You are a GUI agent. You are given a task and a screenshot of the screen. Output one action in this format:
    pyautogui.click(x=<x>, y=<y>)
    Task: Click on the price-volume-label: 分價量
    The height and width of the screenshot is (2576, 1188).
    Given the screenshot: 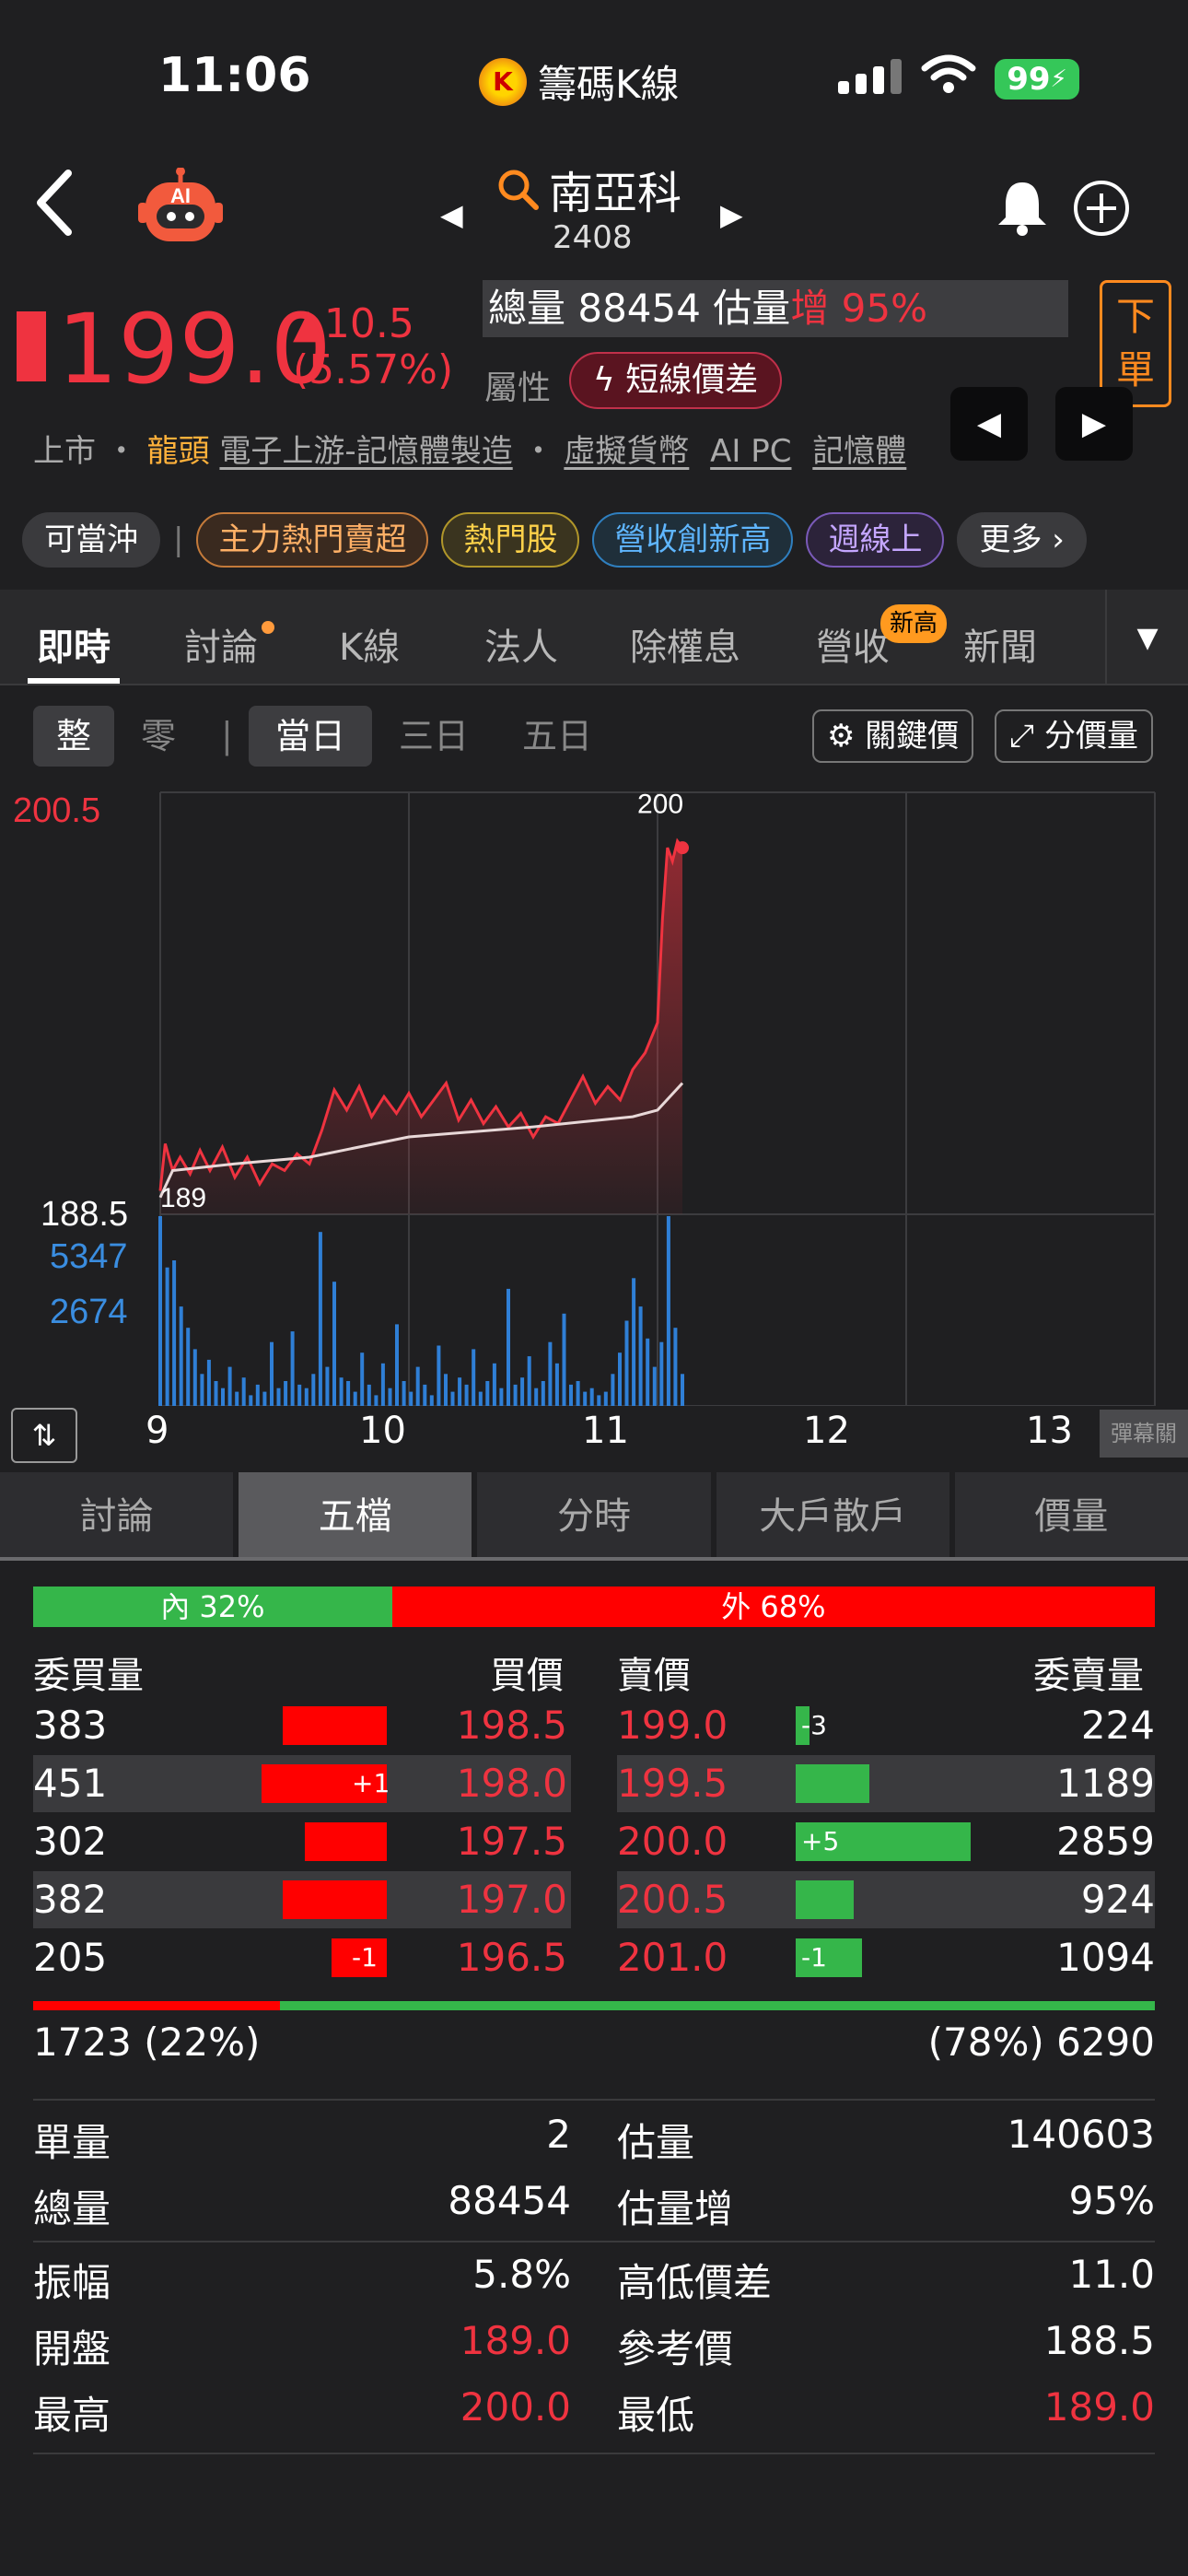 What is the action you would take?
    pyautogui.click(x=1091, y=736)
    